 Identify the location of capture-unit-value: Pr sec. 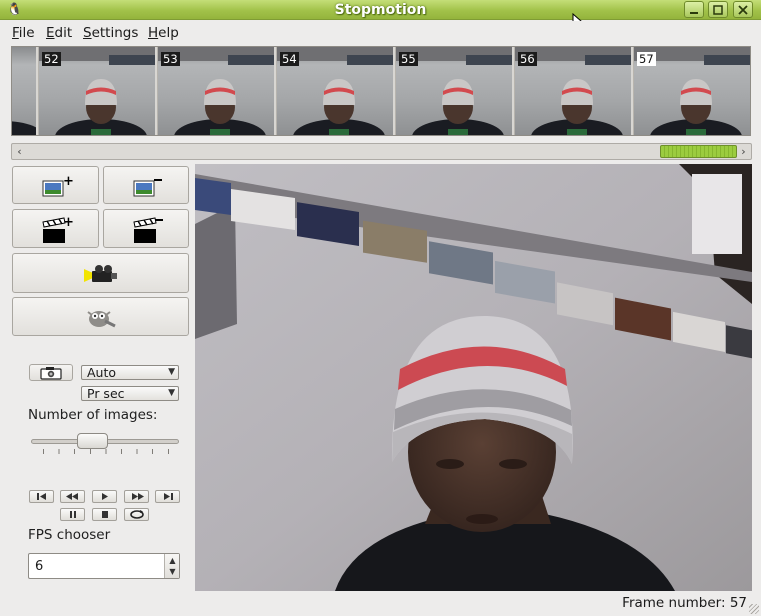
(106, 393).